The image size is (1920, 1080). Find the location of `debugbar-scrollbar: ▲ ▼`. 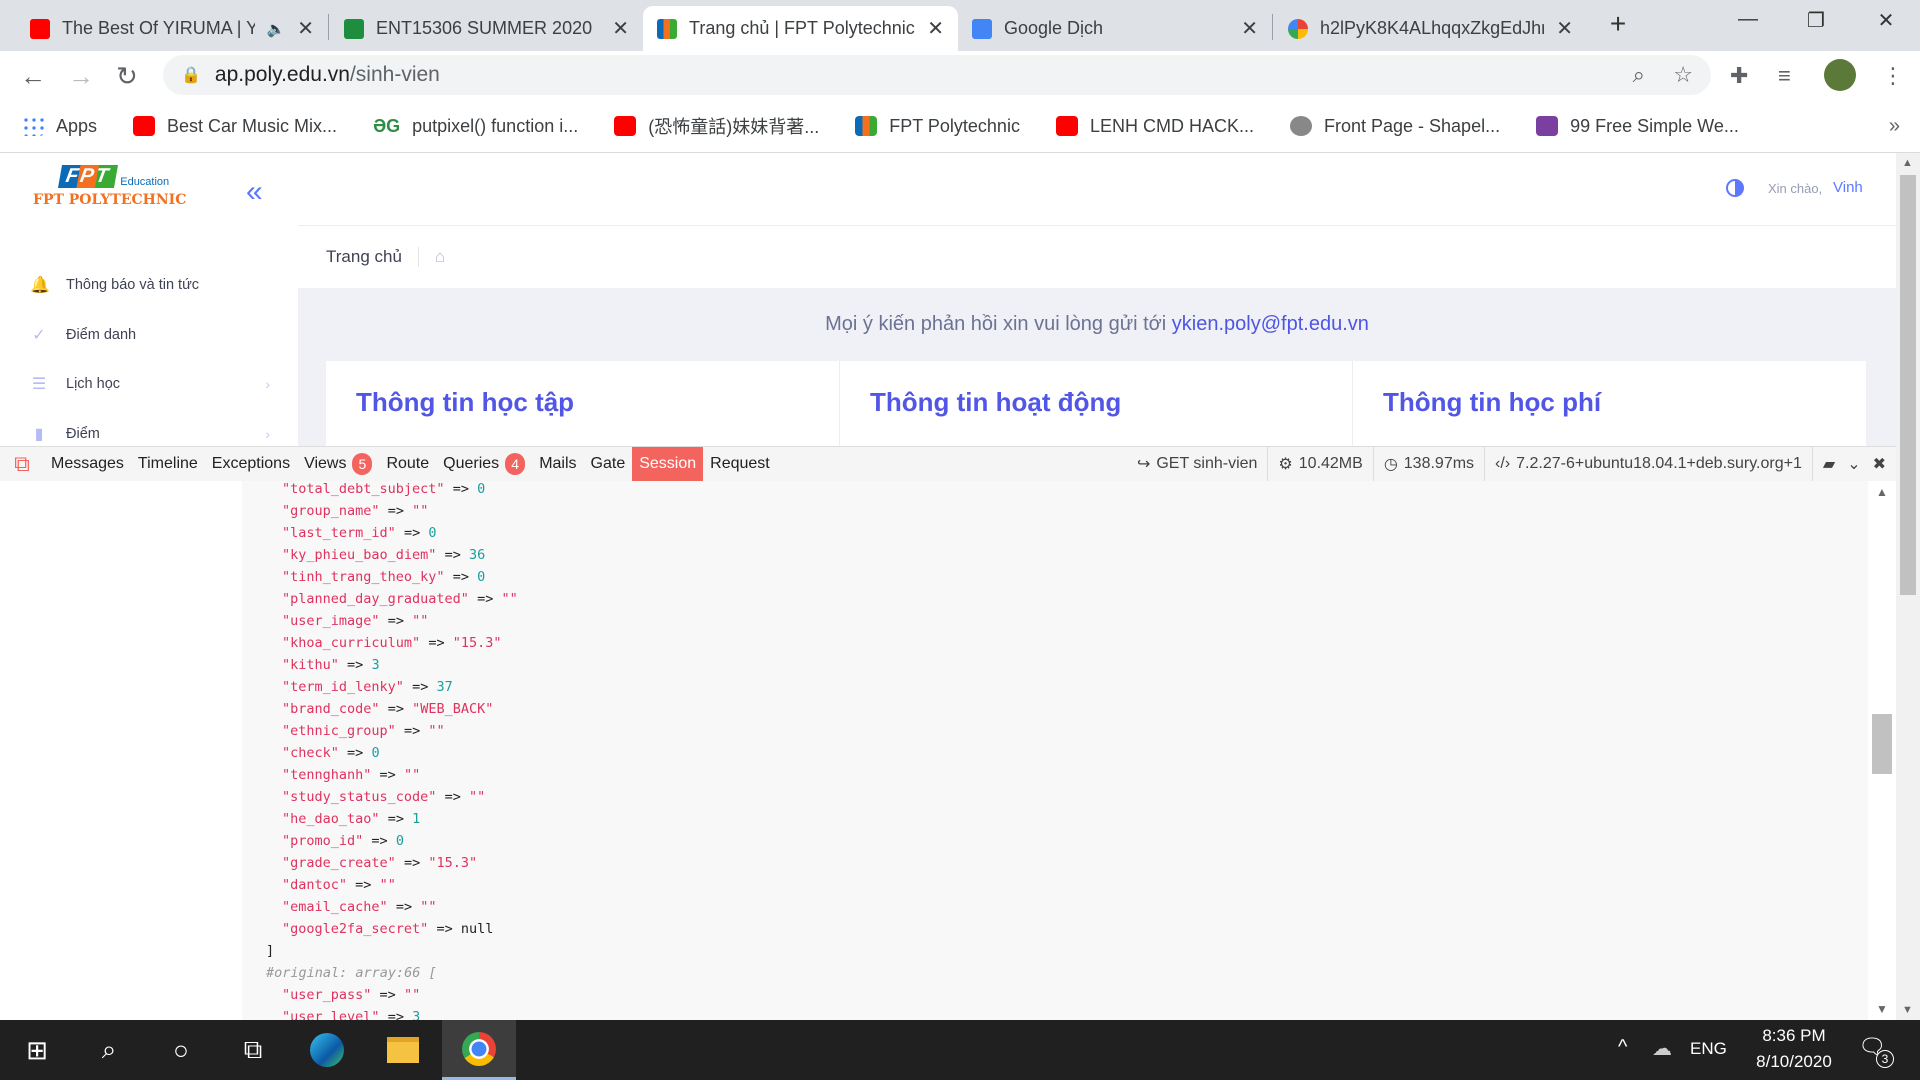

debugbar-scrollbar: ▲ ▼ is located at coordinates (1882, 750).